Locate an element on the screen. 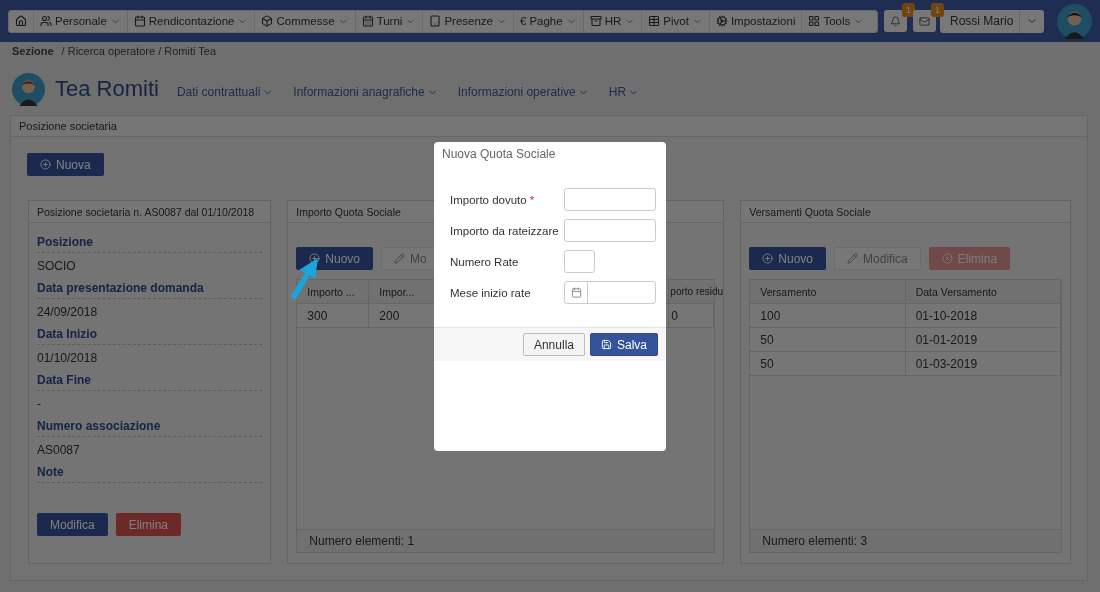 The width and height of the screenshot is (1100, 592). field-label: Data presentazione domanda is located at coordinates (150, 288).